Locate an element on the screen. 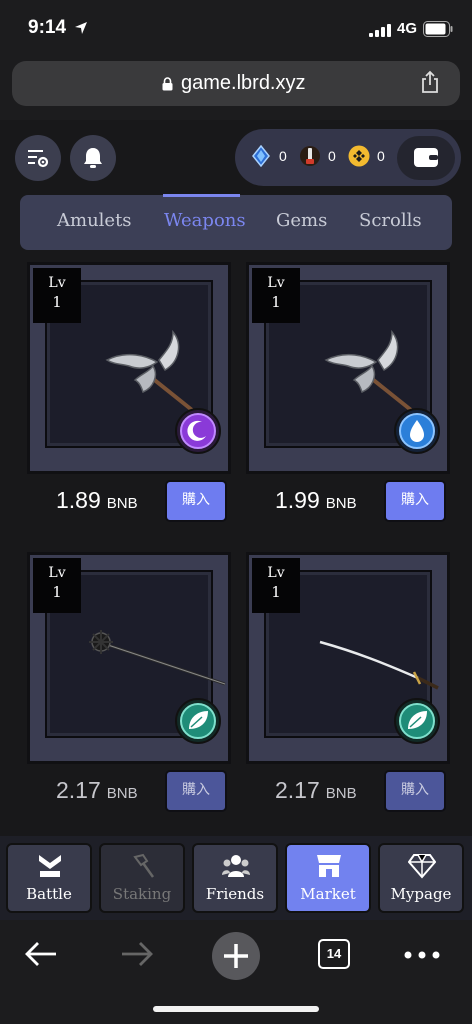 The width and height of the screenshot is (472, 1024). share-icon is located at coordinates (430, 82).